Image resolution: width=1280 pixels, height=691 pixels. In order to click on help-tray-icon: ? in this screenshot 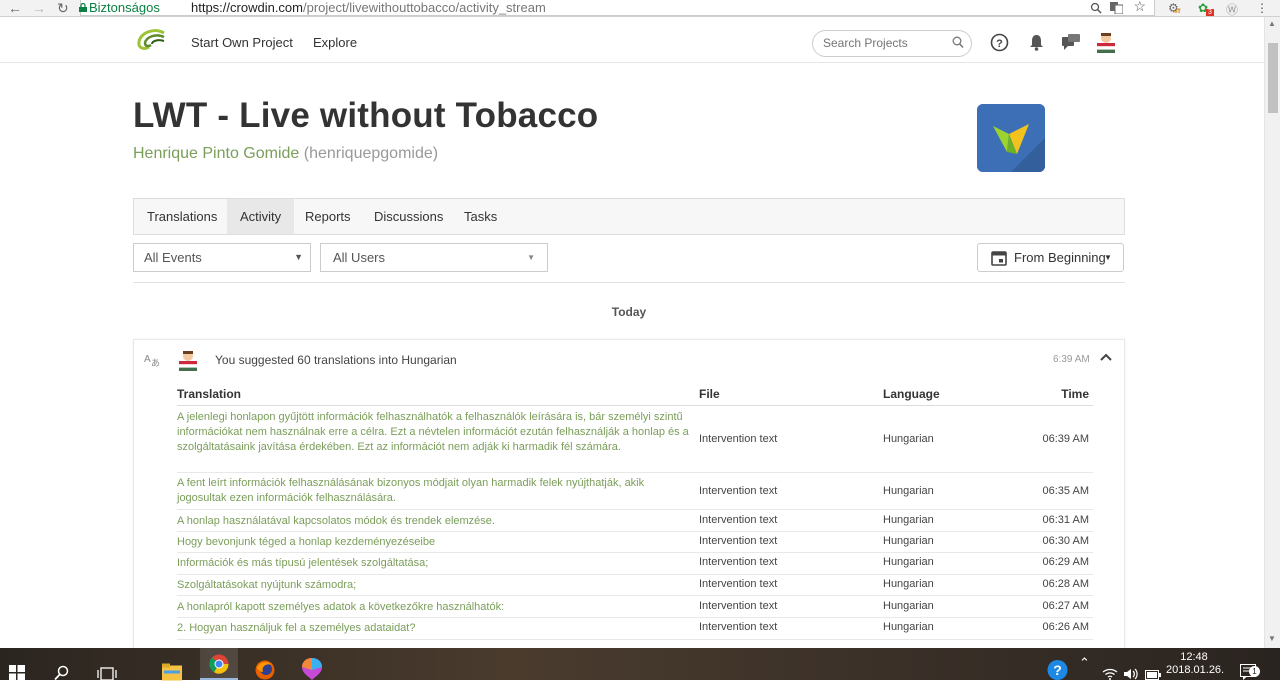, I will do `click(1057, 670)`.